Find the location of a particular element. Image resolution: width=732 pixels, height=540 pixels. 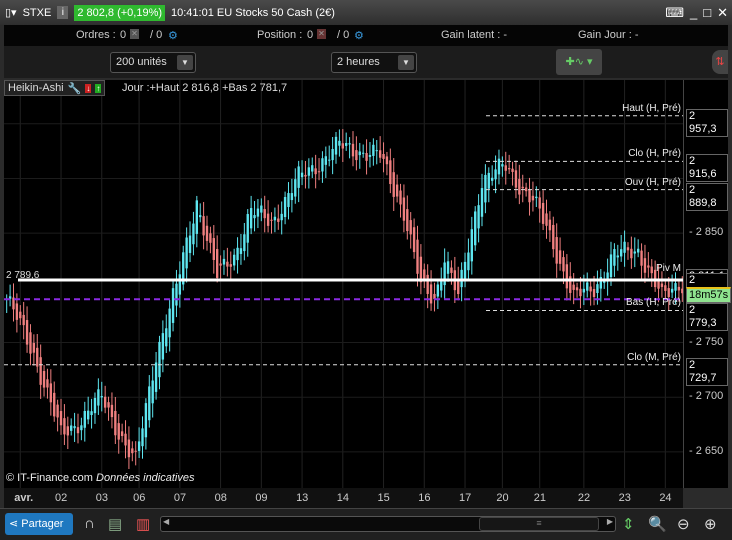

level-price-label: 2 779,3 is located at coordinates (707, 317).